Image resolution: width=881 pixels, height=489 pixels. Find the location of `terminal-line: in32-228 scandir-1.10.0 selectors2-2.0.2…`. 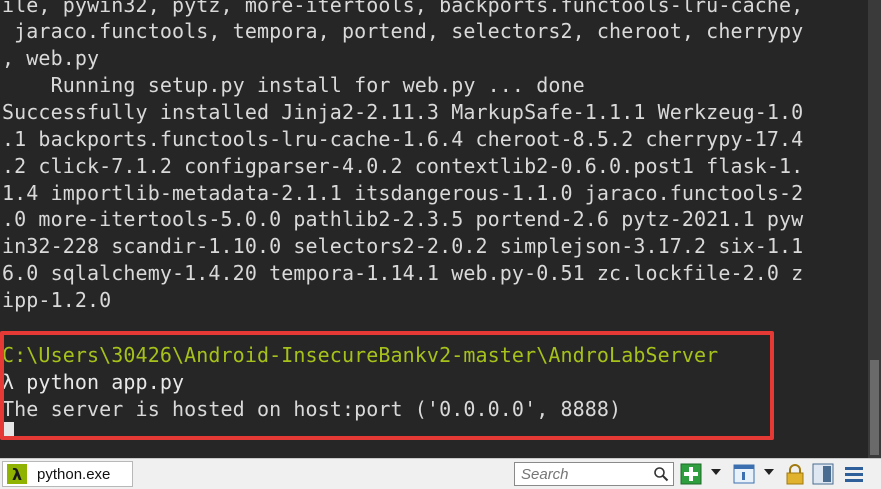

terminal-line: in32-228 scandir-1.10.0 selectors2-2.0.2… is located at coordinates (403, 246).